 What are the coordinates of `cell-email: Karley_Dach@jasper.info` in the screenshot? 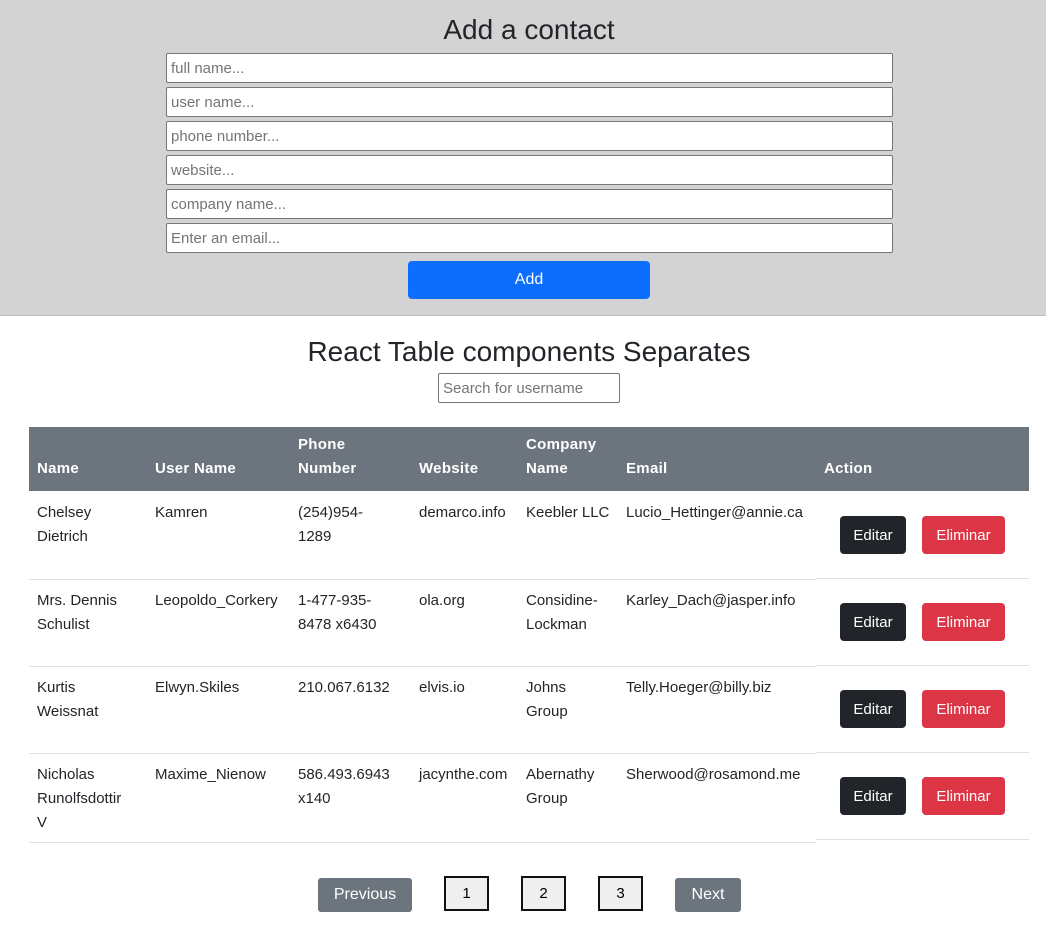 It's located at (711, 600).